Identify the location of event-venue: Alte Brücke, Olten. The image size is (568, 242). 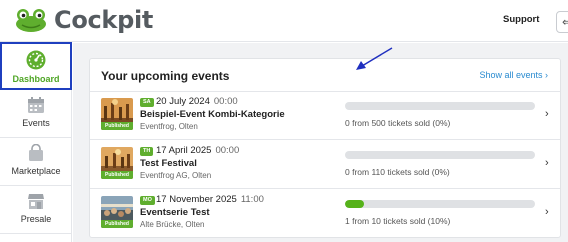
(172, 224).